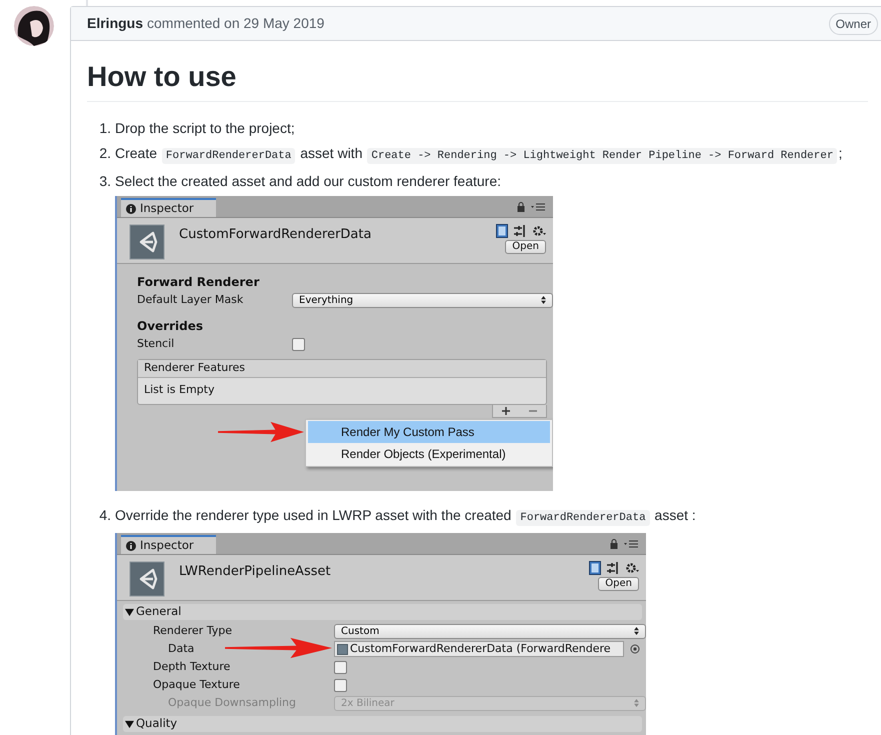  What do you see at coordinates (405, 517) in the screenshot?
I see `step-text: Override the renderer type used in LWRP asset with the created ForwardRendererData asset :` at bounding box center [405, 517].